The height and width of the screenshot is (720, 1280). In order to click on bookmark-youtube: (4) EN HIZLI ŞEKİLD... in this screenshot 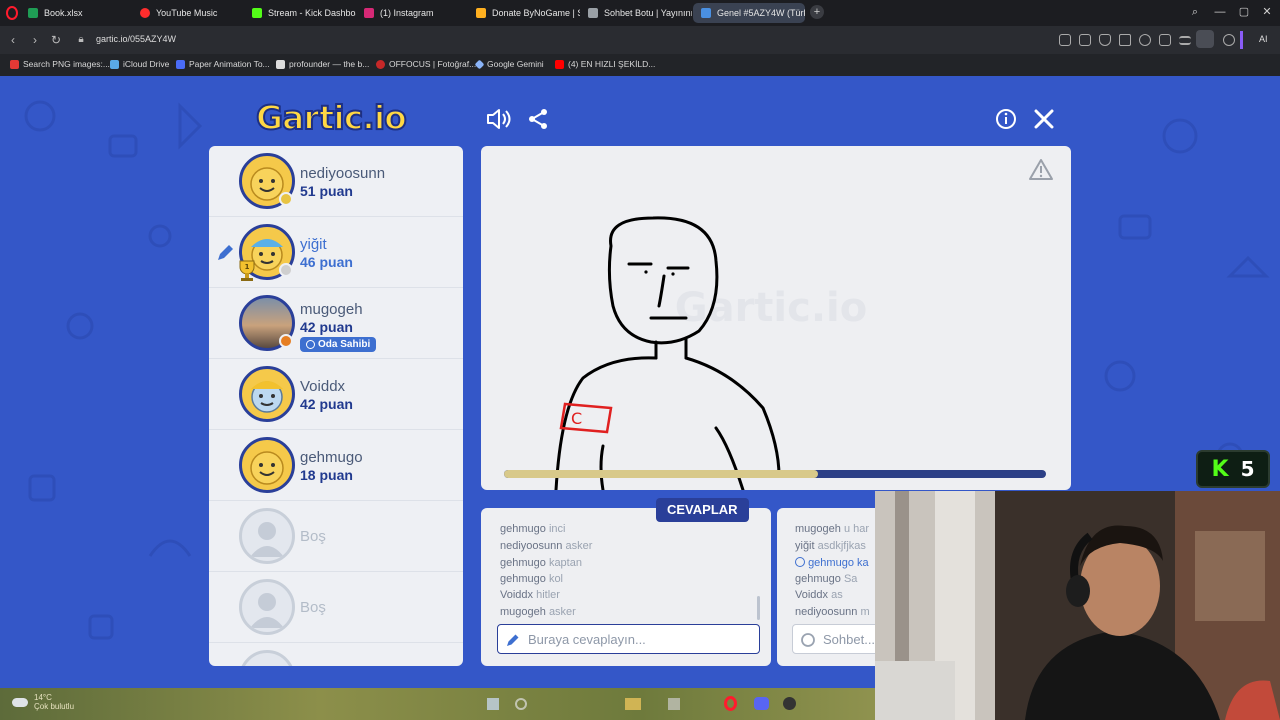, I will do `click(605, 64)`.